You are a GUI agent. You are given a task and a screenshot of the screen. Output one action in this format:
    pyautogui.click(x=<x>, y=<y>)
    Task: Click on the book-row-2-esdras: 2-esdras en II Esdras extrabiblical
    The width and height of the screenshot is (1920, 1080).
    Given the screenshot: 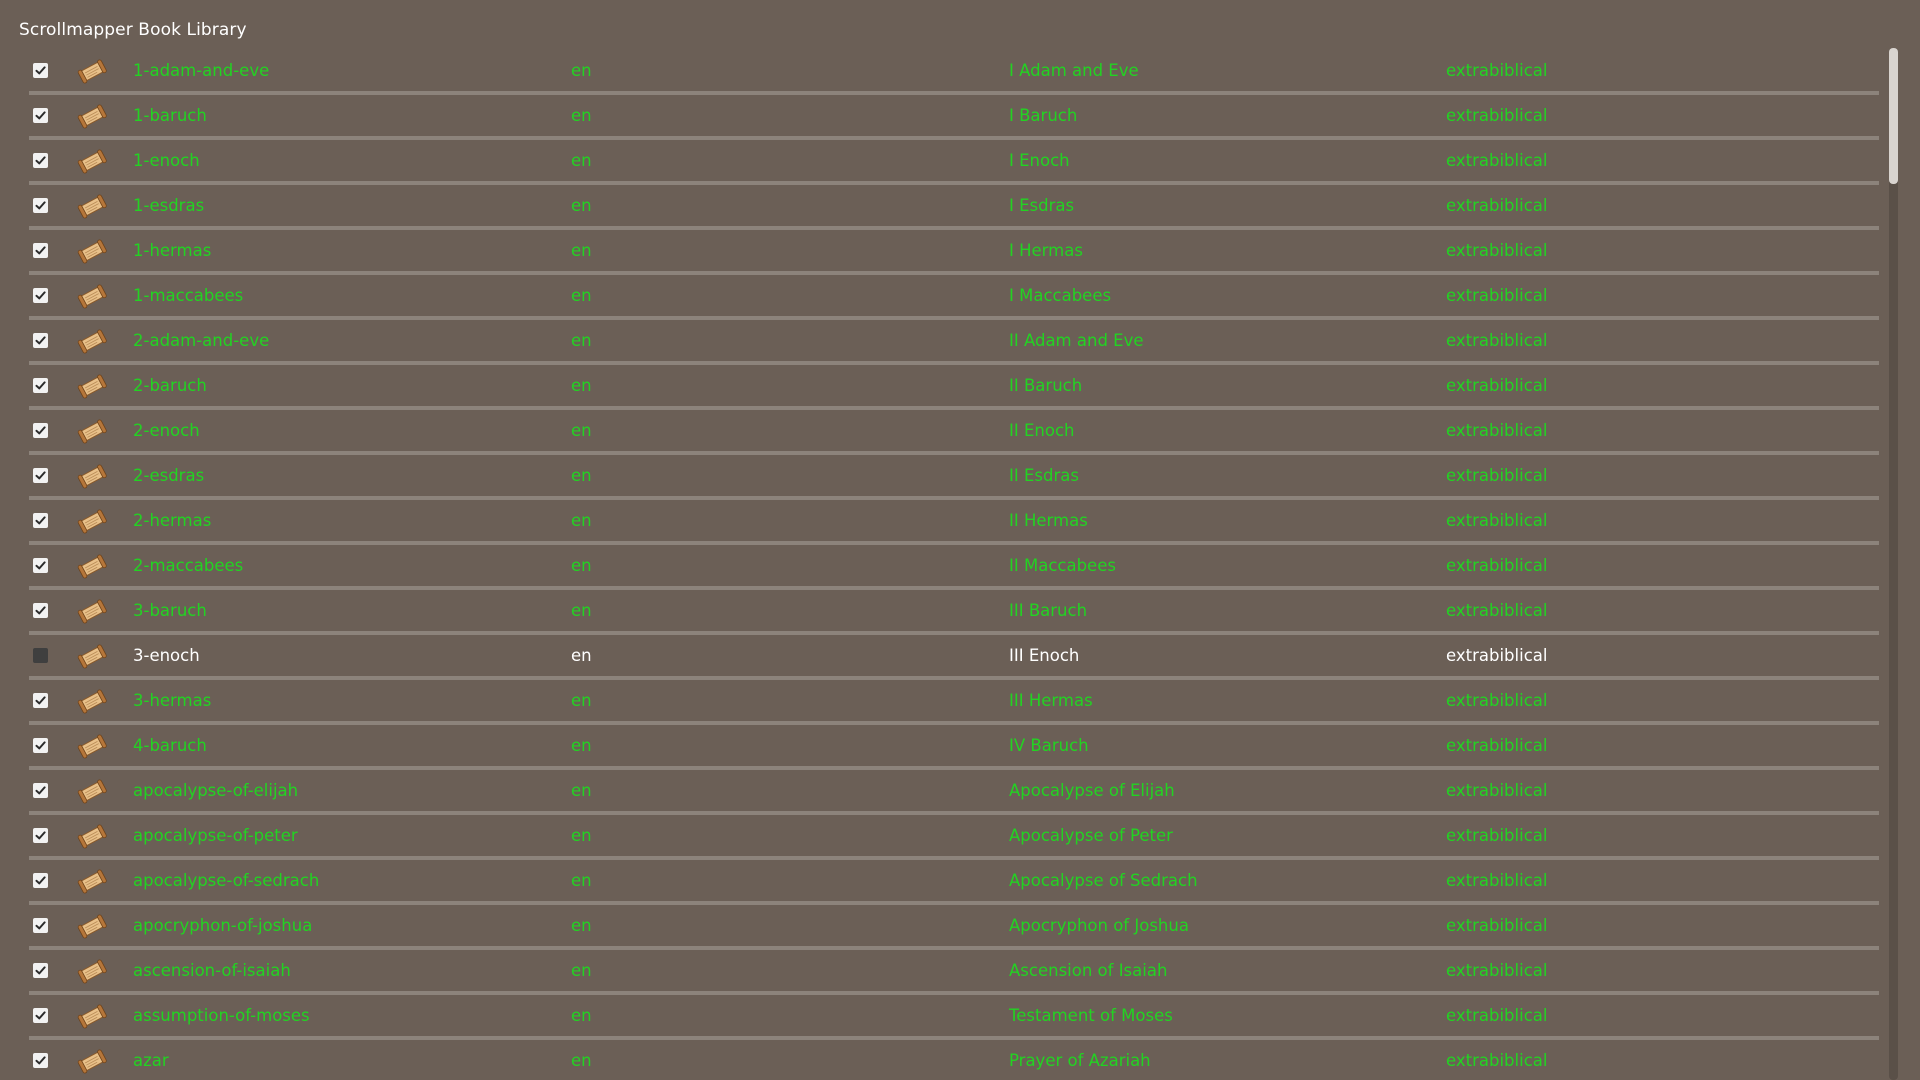 What is the action you would take?
    pyautogui.click(x=954, y=477)
    